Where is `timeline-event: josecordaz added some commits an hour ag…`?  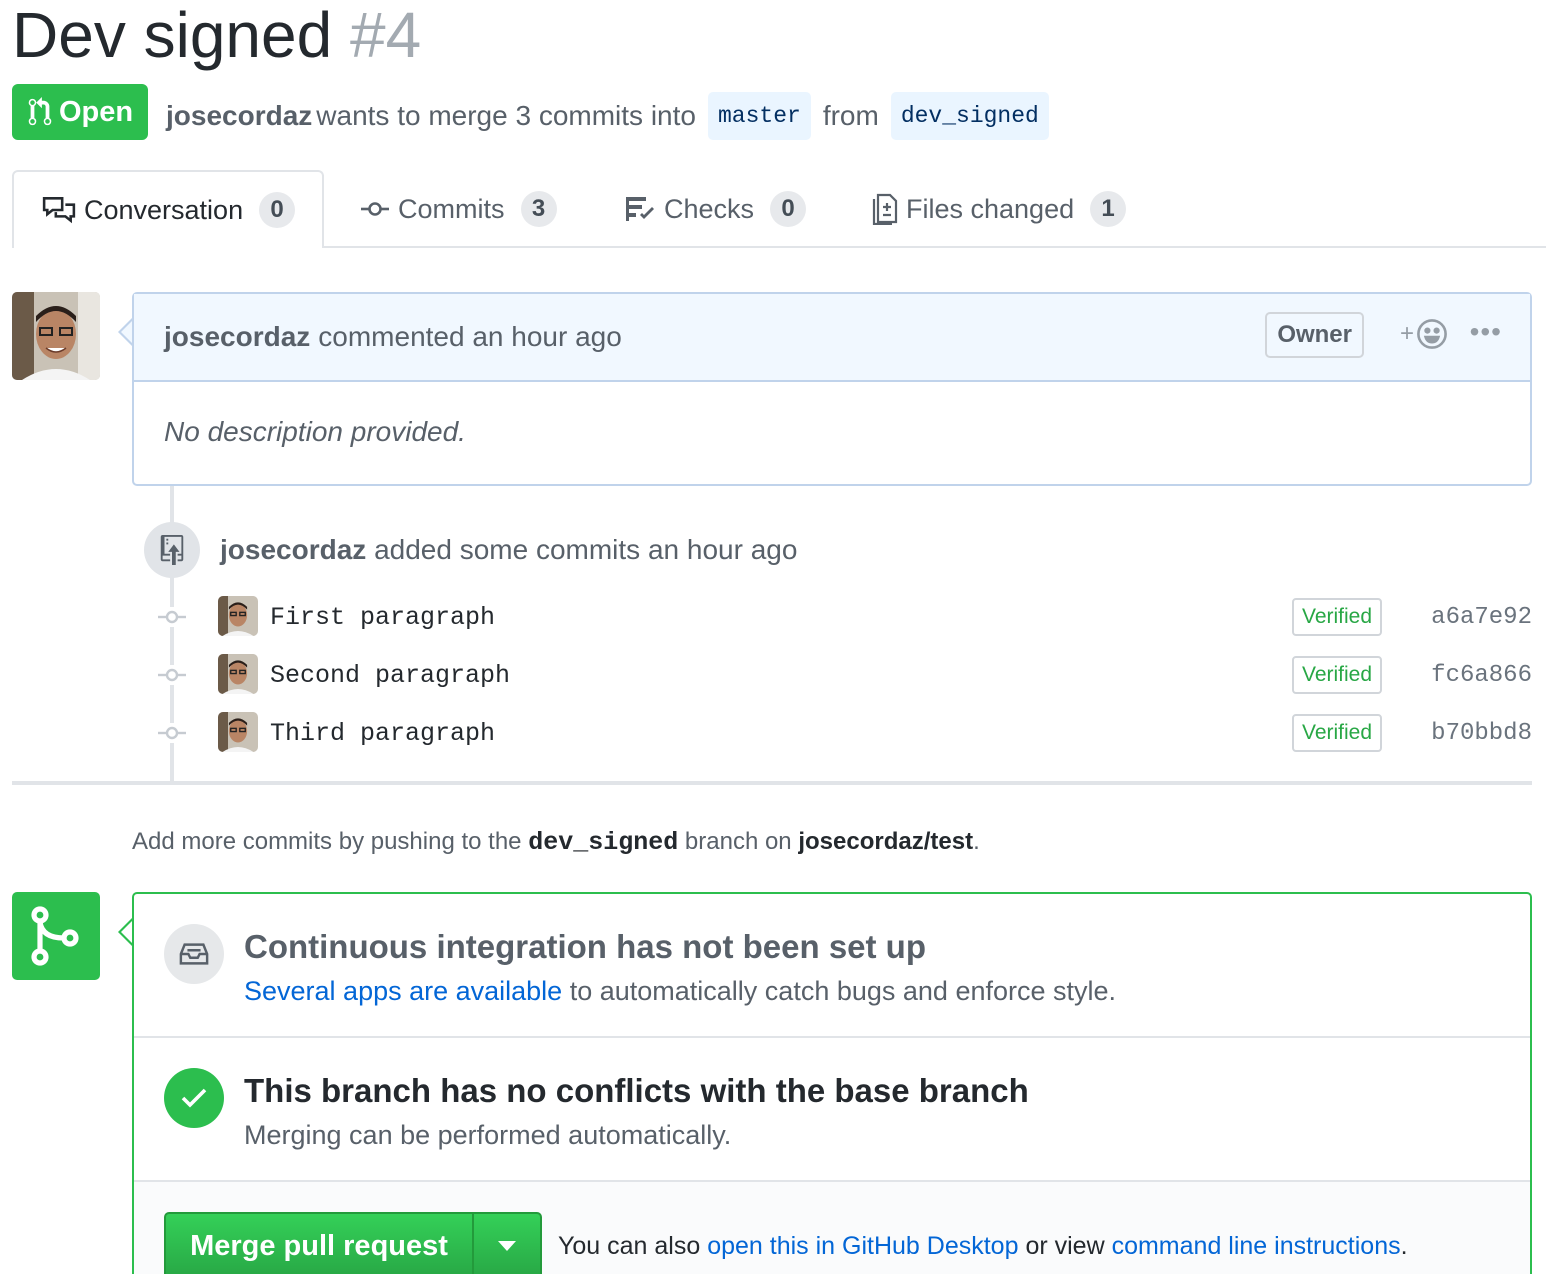
timeline-event: josecordaz added some commits an hour ag… is located at coordinates (508, 550).